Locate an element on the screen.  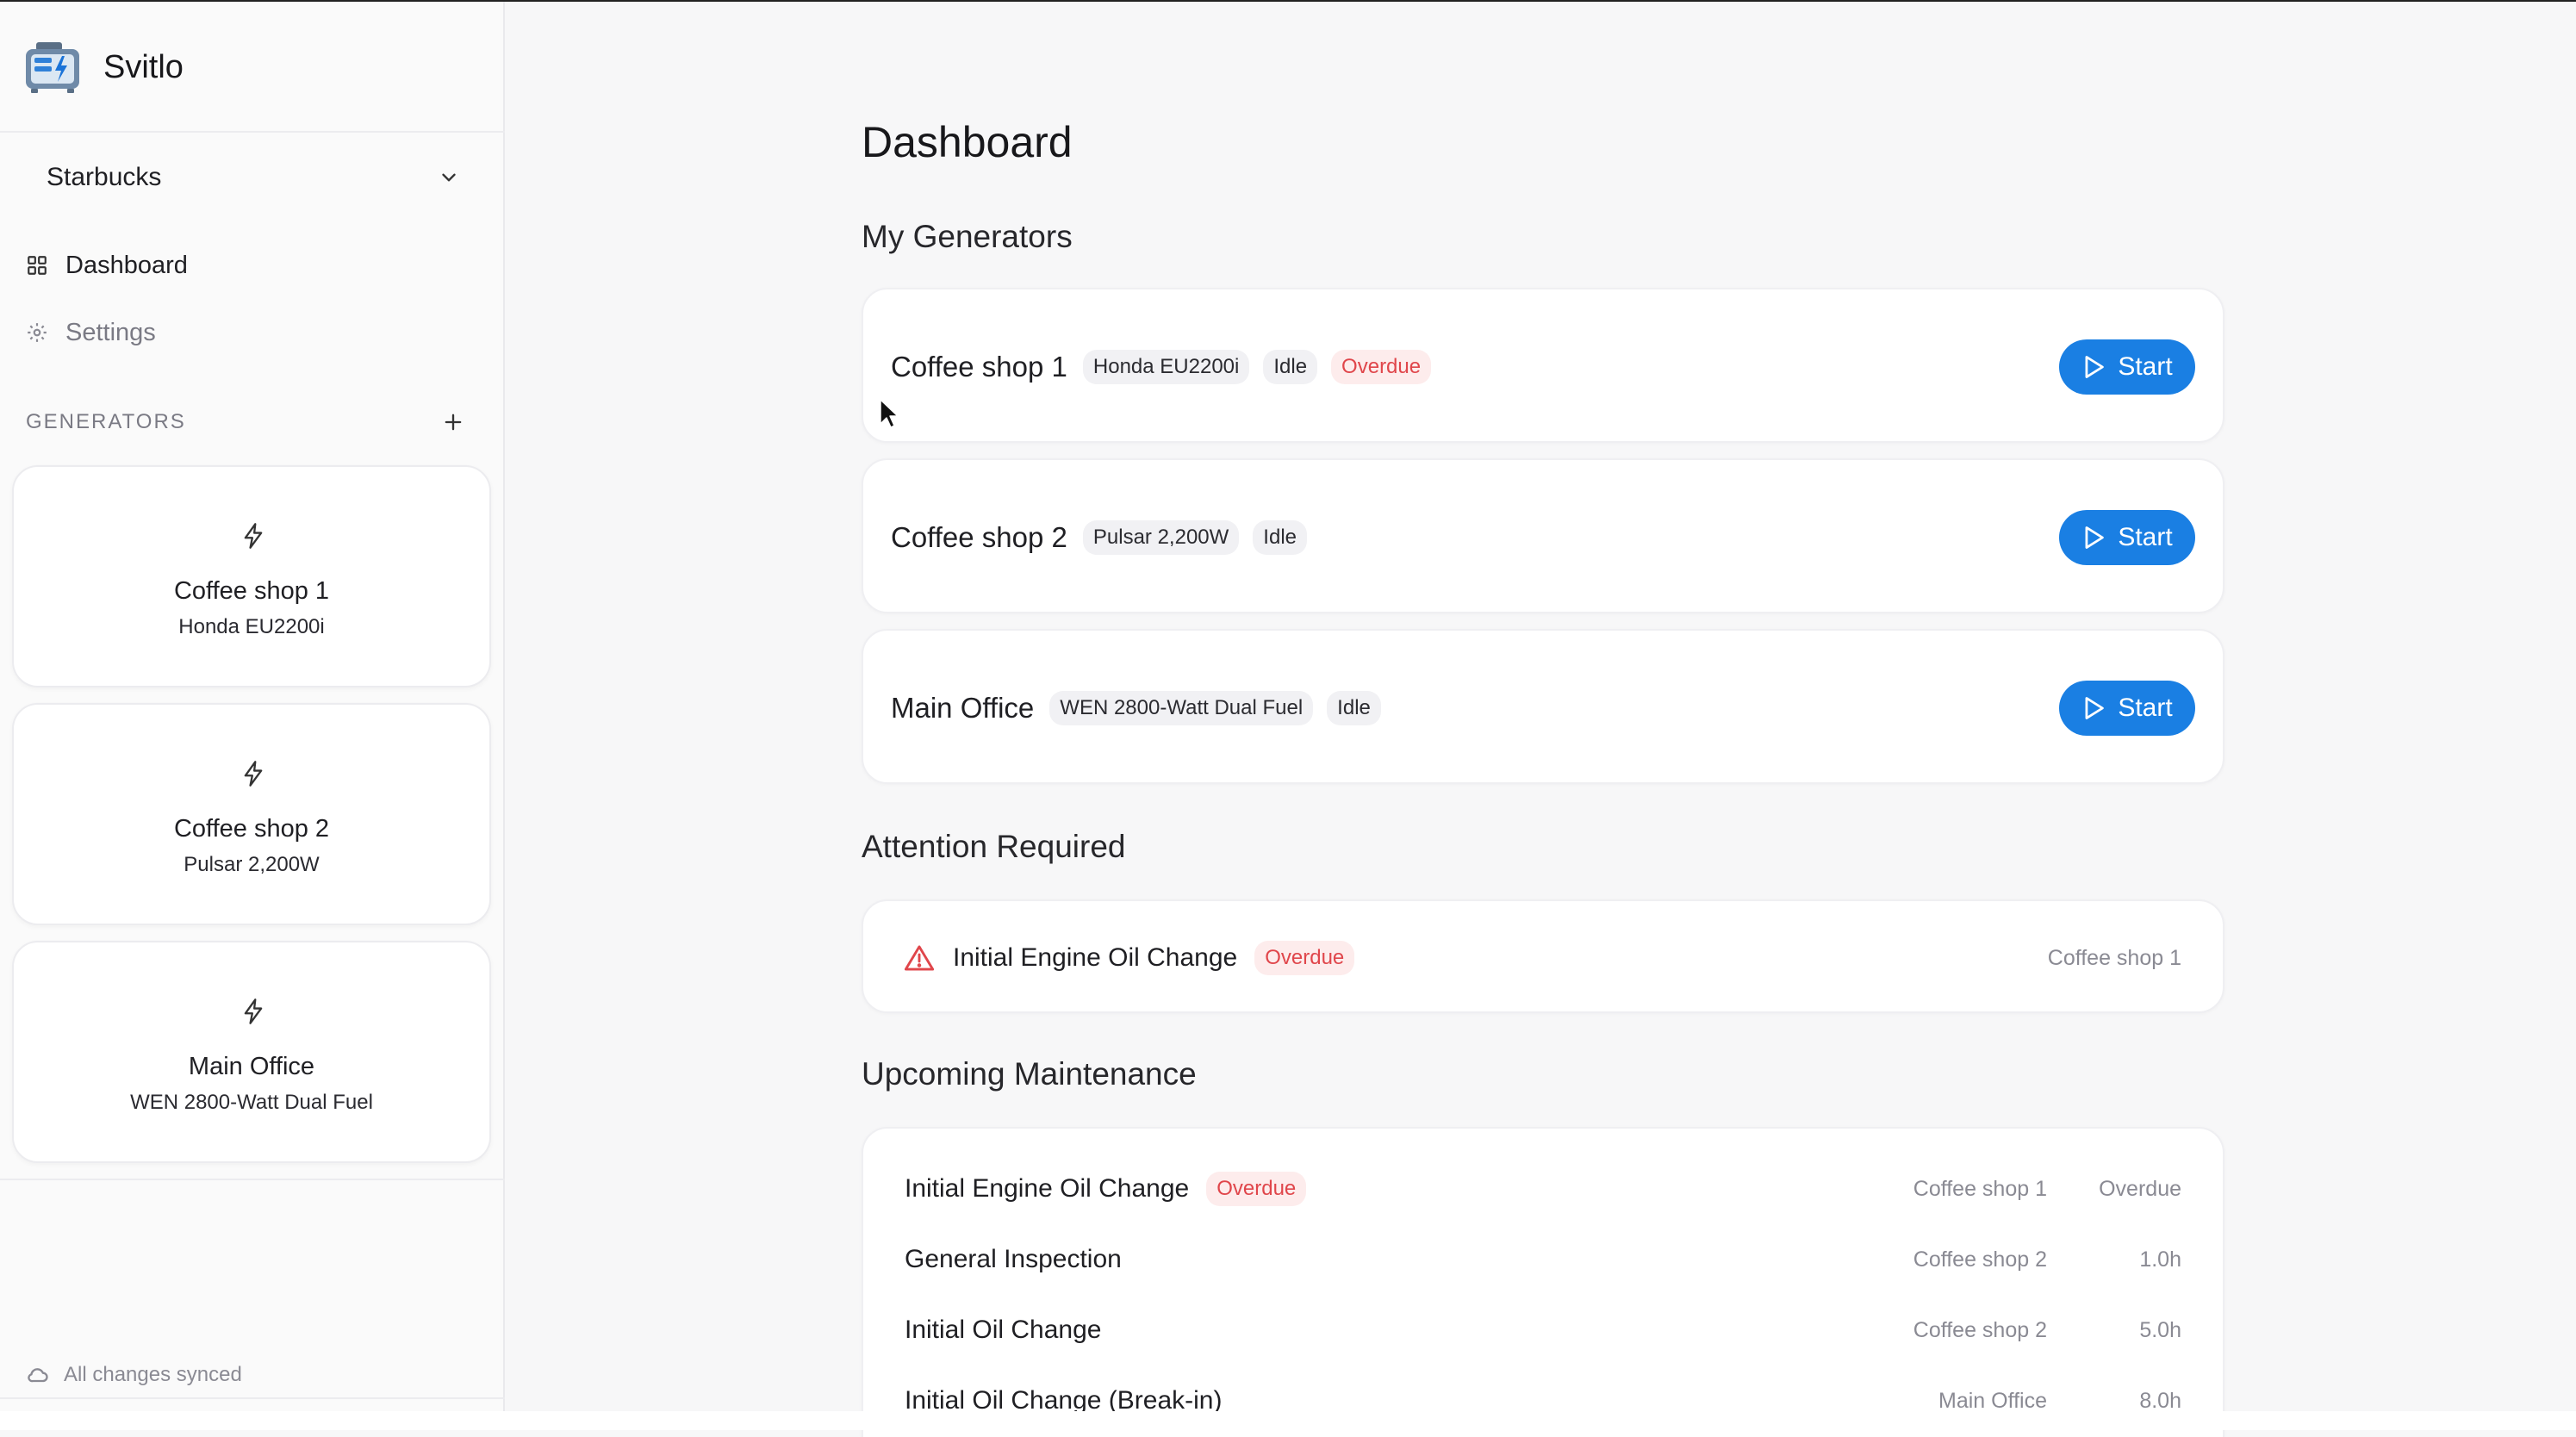
generators-heading: GENERATORS is located at coordinates (106, 421).